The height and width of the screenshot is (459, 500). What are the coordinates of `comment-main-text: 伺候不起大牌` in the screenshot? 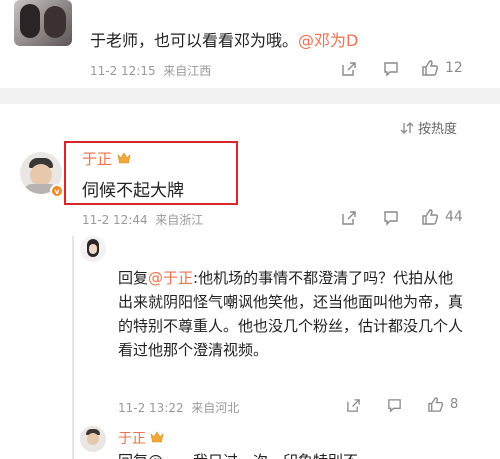 It's located at (133, 191).